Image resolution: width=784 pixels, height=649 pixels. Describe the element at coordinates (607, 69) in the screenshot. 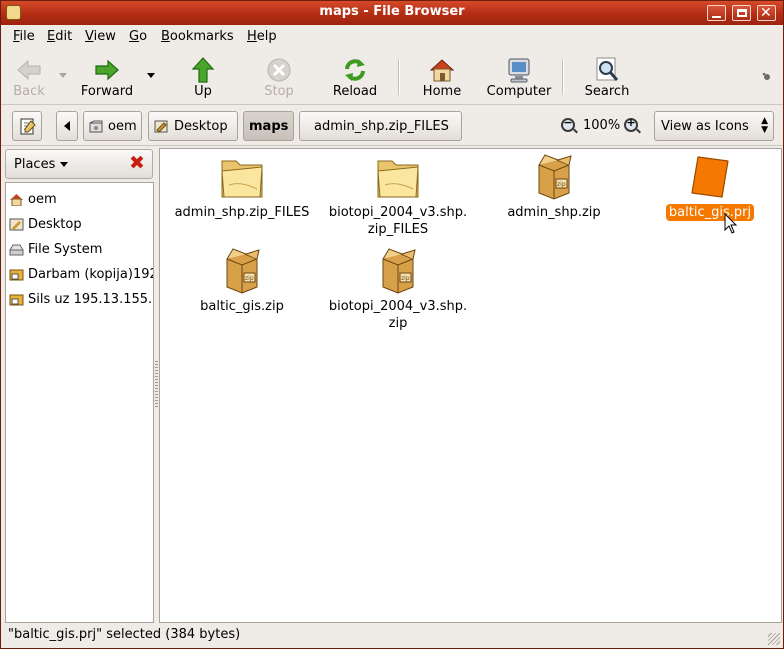

I see `search-icon` at that location.